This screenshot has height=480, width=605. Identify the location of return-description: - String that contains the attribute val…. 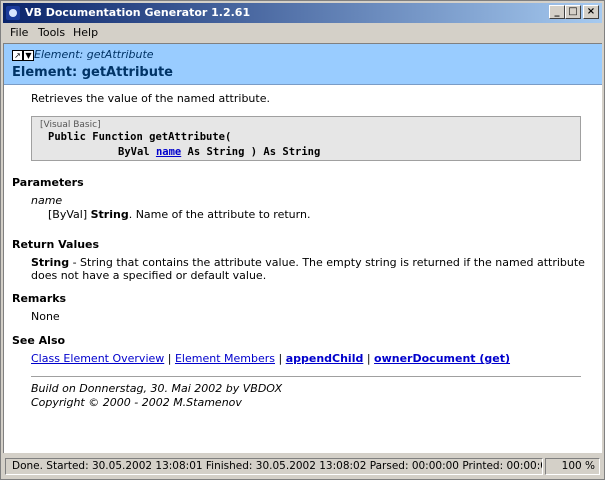
(308, 269).